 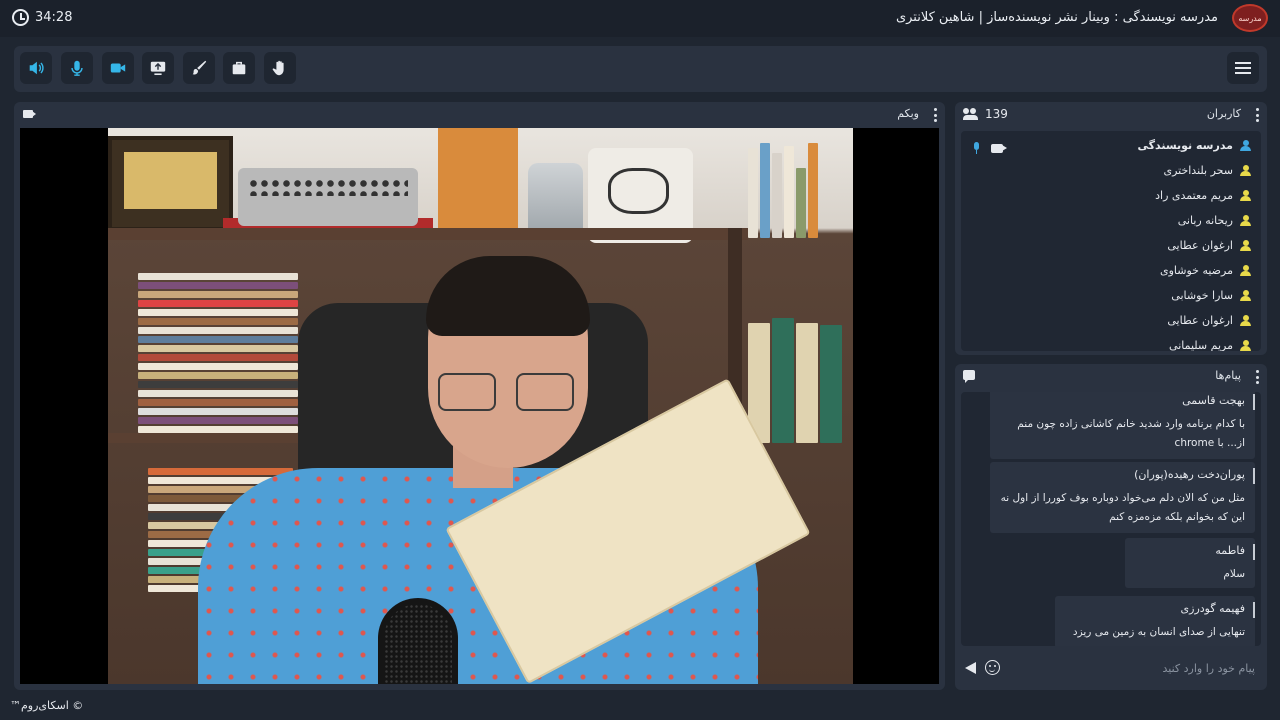 I want to click on user-name: سارا خوشابی, so click(x=1202, y=295).